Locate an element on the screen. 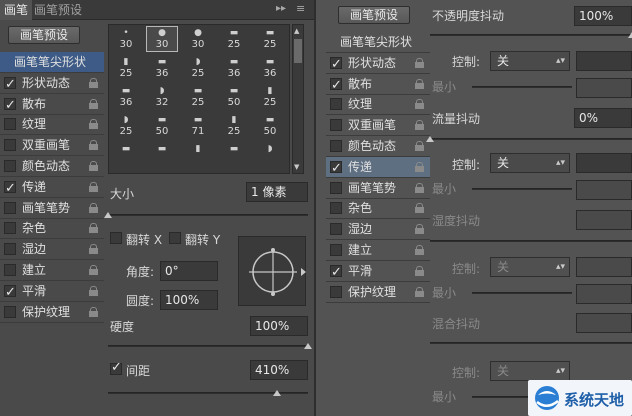  brush-tip-cell: ◗ 32 is located at coordinates (162, 97).